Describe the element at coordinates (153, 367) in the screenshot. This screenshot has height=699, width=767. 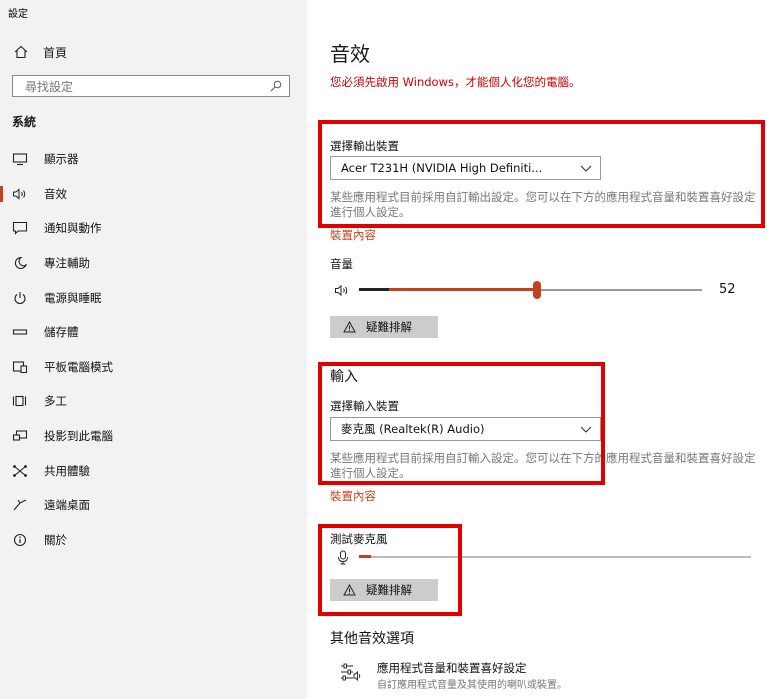
I see `sidebar-item-tablet-mode: 平板電腦模式` at that location.